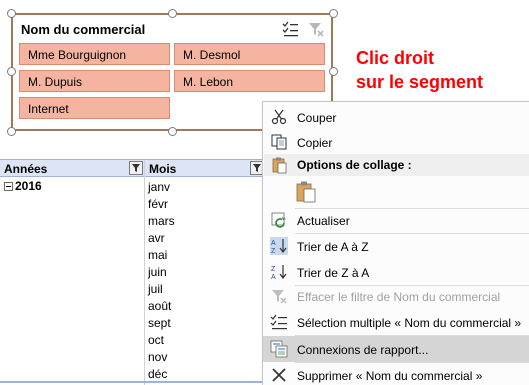 The image size is (529, 385). I want to click on month-cell: févr, so click(158, 204).